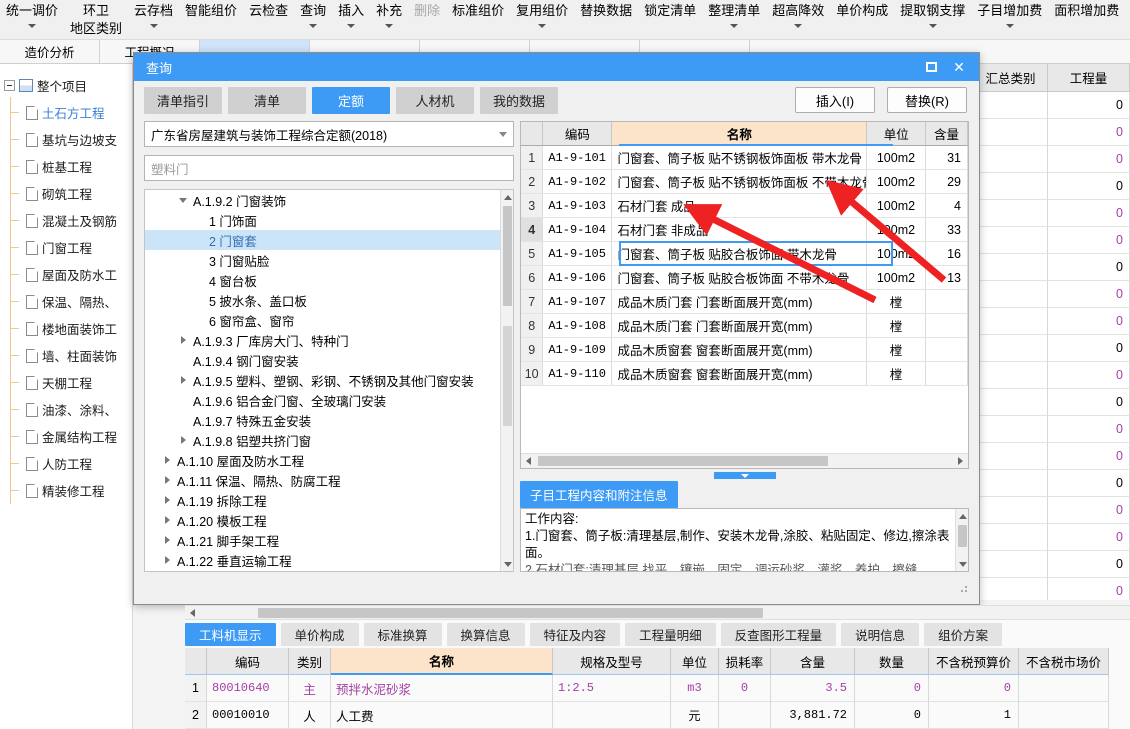 This screenshot has height=729, width=1130. Describe the element at coordinates (974, 661) in the screenshot. I see `material-col-budget_price: 不含税预算价` at that location.